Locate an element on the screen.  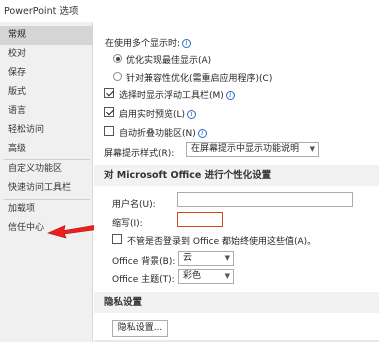
sidebar-item-add-ins: 加载项 is located at coordinates (46, 209).